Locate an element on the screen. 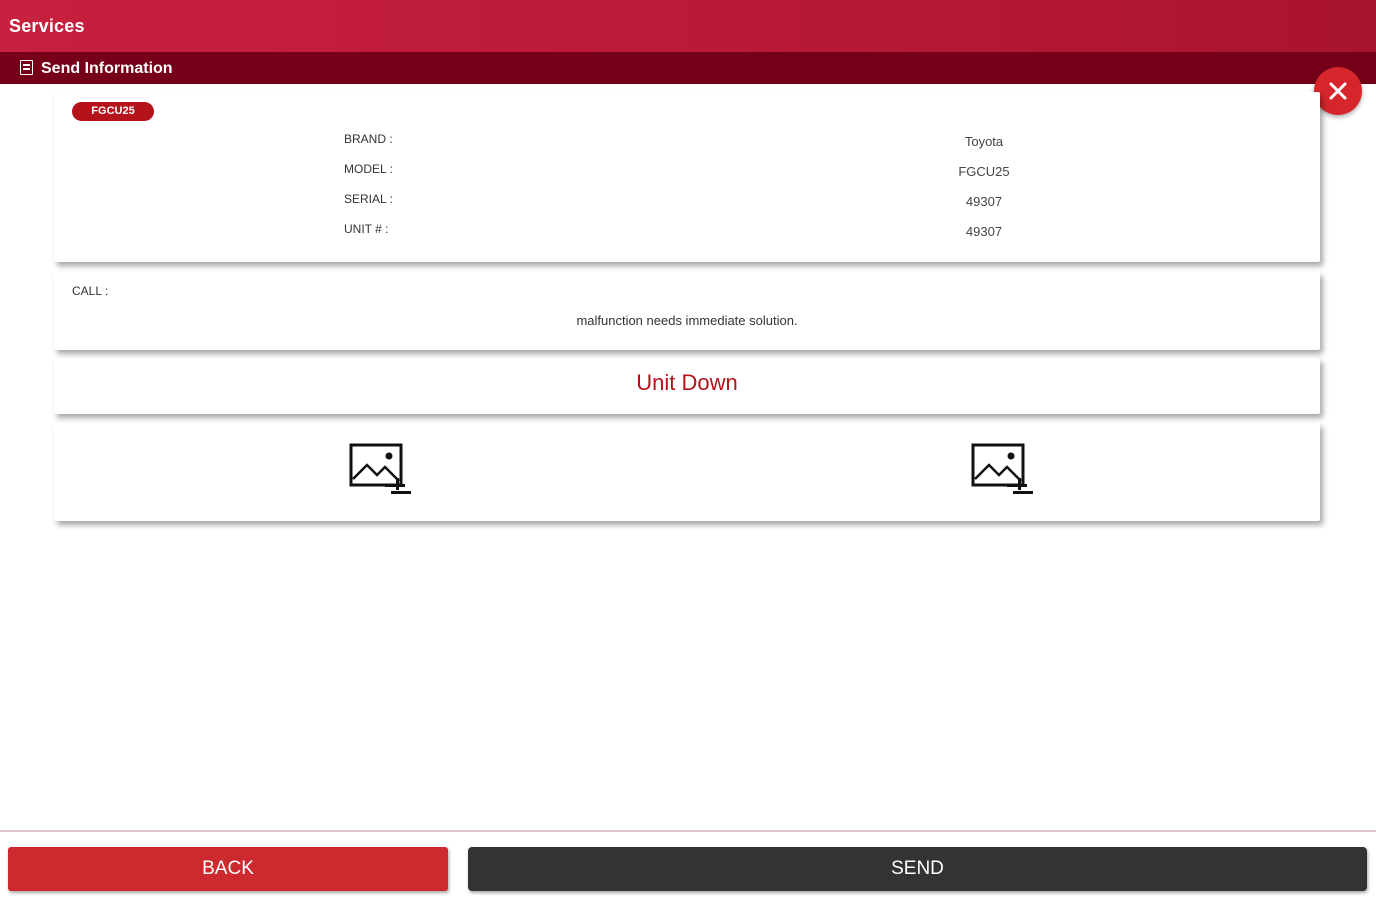 The height and width of the screenshot is (900, 1376). app-header: Services is located at coordinates (688, 26).